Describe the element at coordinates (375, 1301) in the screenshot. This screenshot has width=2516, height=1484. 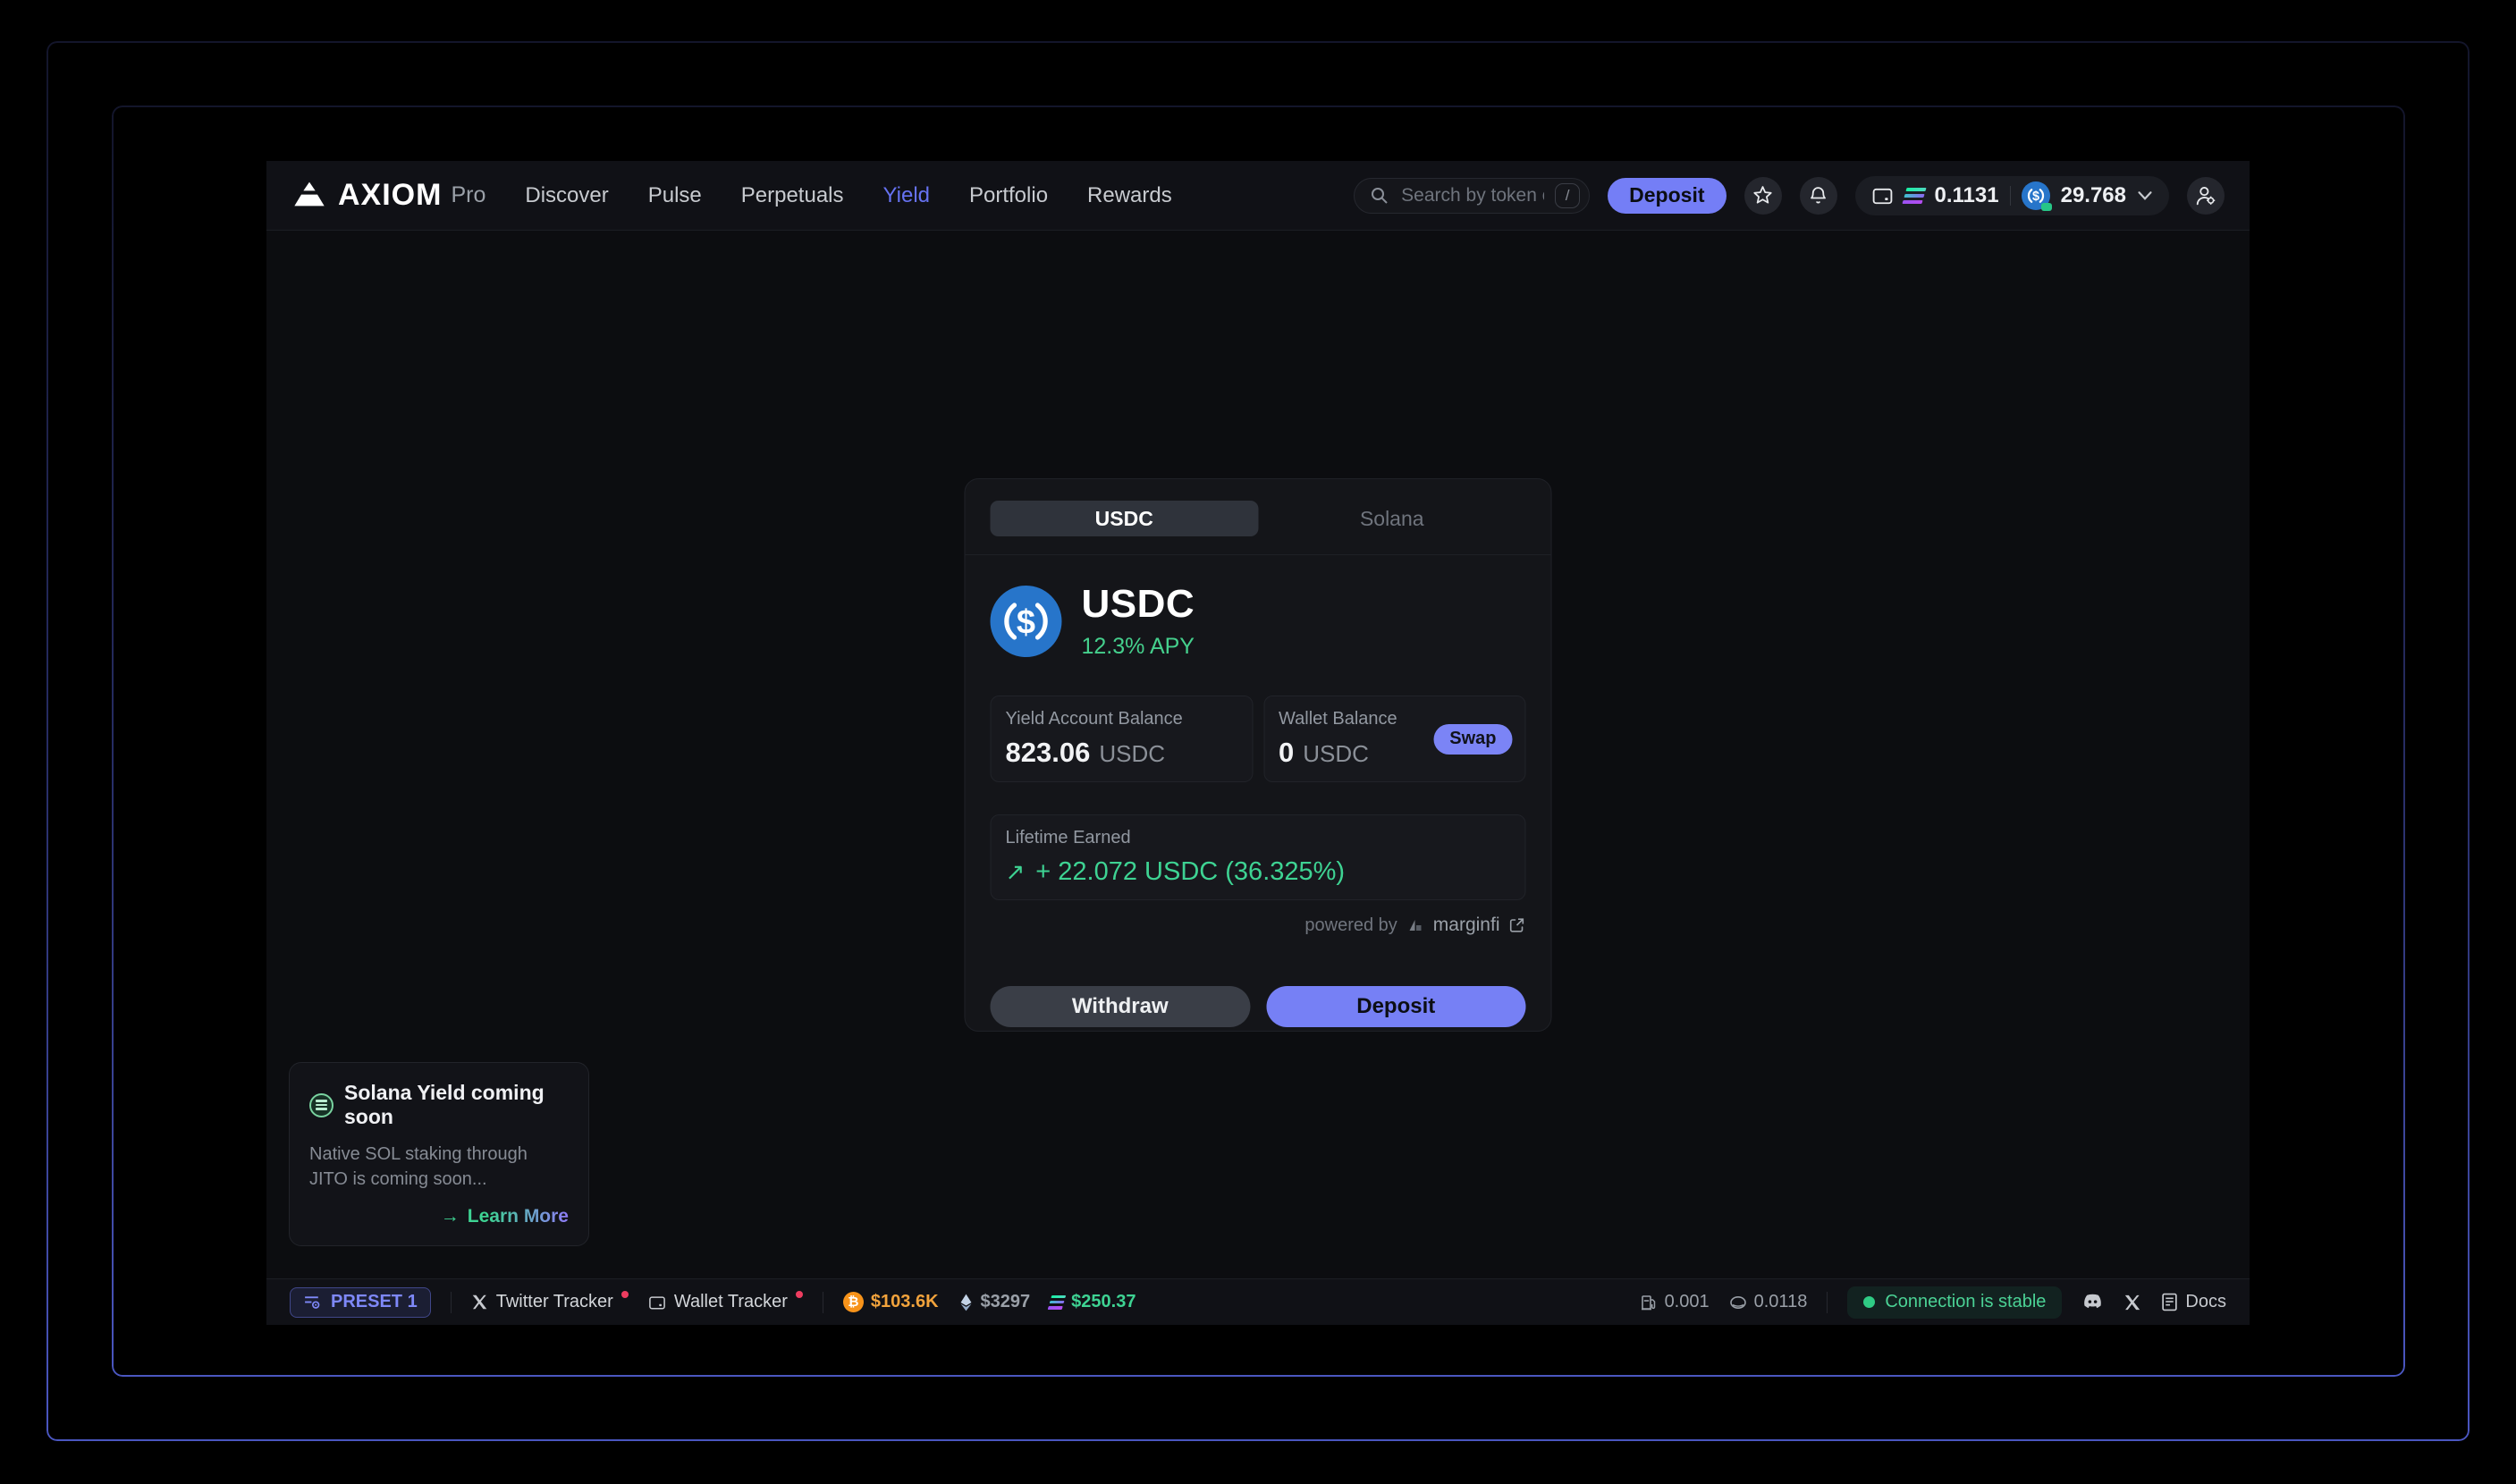
I see `preset-label: PRESET 1` at that location.